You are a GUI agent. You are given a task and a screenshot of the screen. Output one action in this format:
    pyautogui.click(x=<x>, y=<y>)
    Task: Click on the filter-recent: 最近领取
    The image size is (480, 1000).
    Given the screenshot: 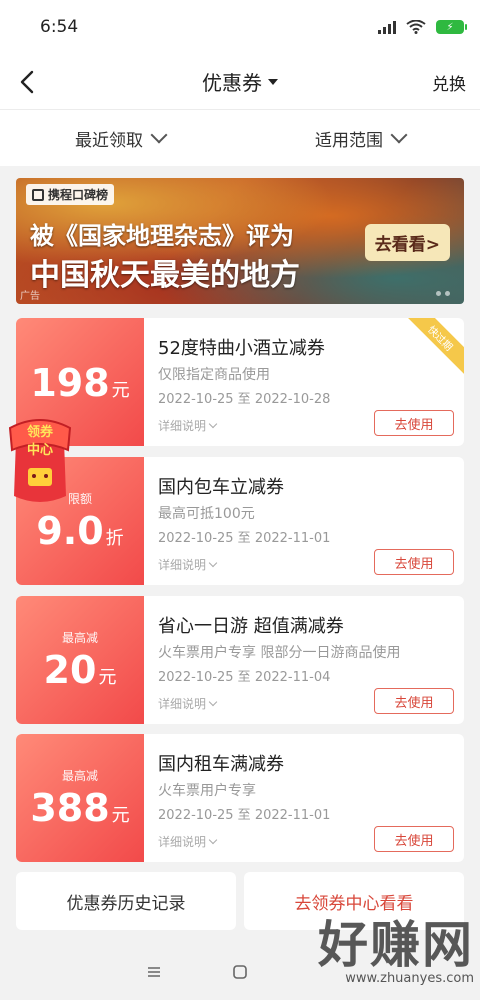 What is the action you would take?
    pyautogui.click(x=120, y=138)
    